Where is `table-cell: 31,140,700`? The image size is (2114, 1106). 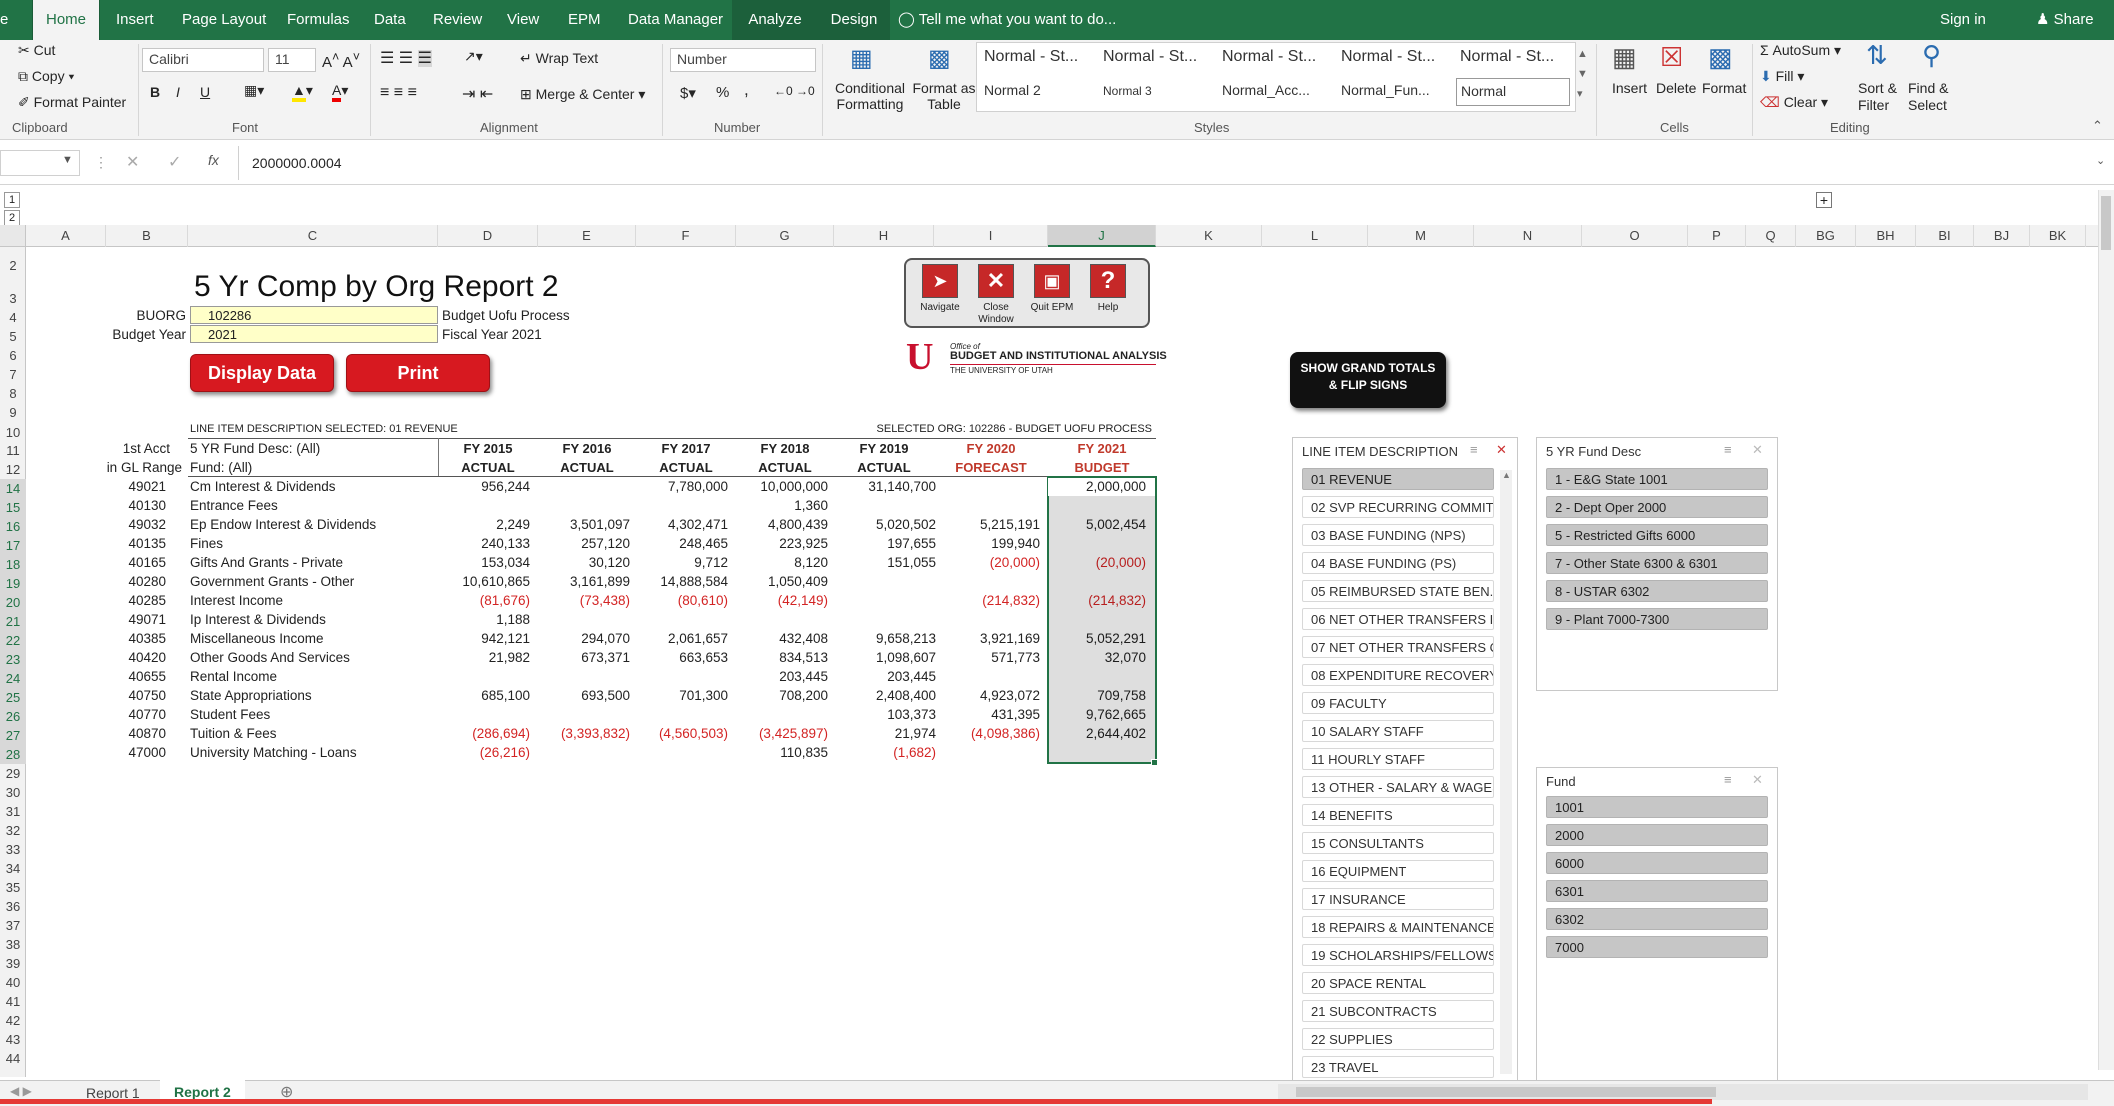 table-cell: 31,140,700 is located at coordinates (881, 486).